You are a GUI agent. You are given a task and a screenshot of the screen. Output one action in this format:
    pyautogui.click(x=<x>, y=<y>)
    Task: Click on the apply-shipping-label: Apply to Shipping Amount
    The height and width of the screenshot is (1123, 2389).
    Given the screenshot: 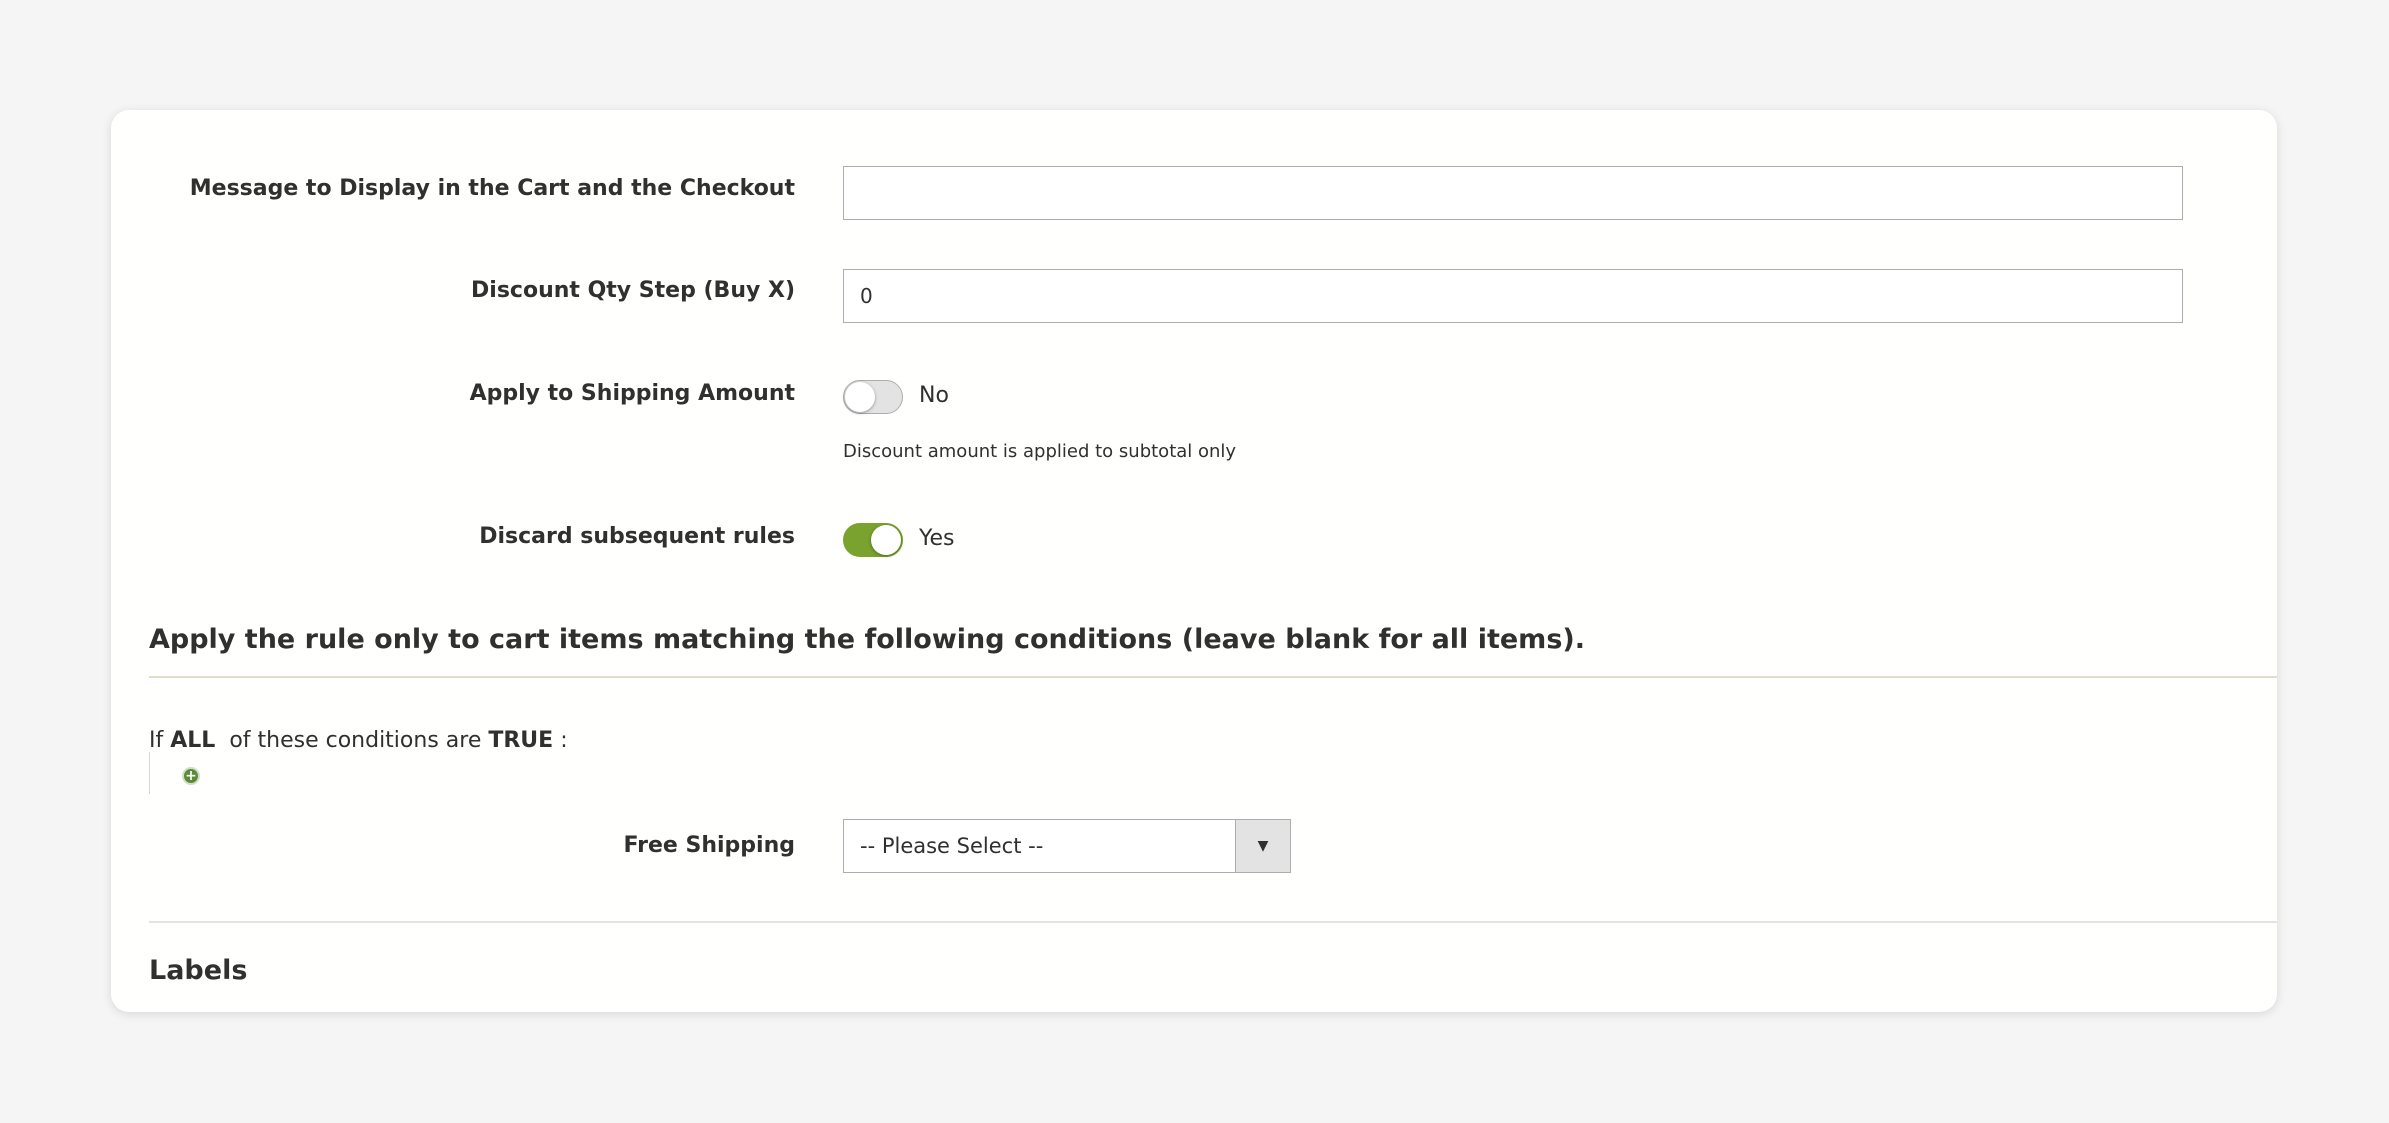 What is the action you would take?
    pyautogui.click(x=632, y=393)
    